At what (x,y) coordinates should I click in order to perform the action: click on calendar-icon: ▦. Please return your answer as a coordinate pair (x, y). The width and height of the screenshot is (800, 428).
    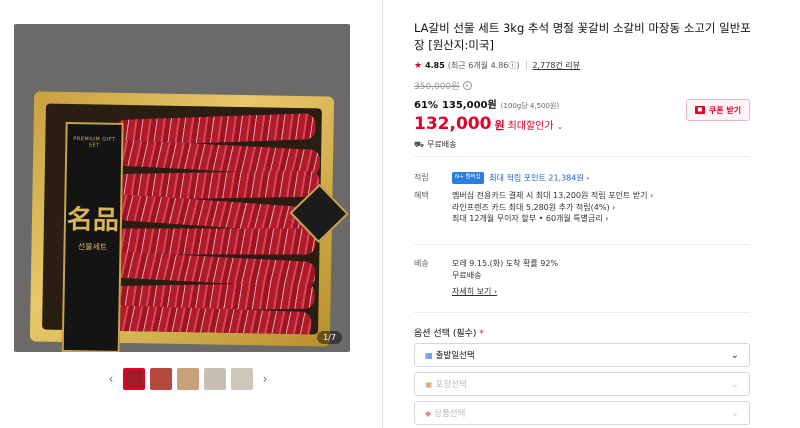
    Looking at the image, I should click on (429, 355).